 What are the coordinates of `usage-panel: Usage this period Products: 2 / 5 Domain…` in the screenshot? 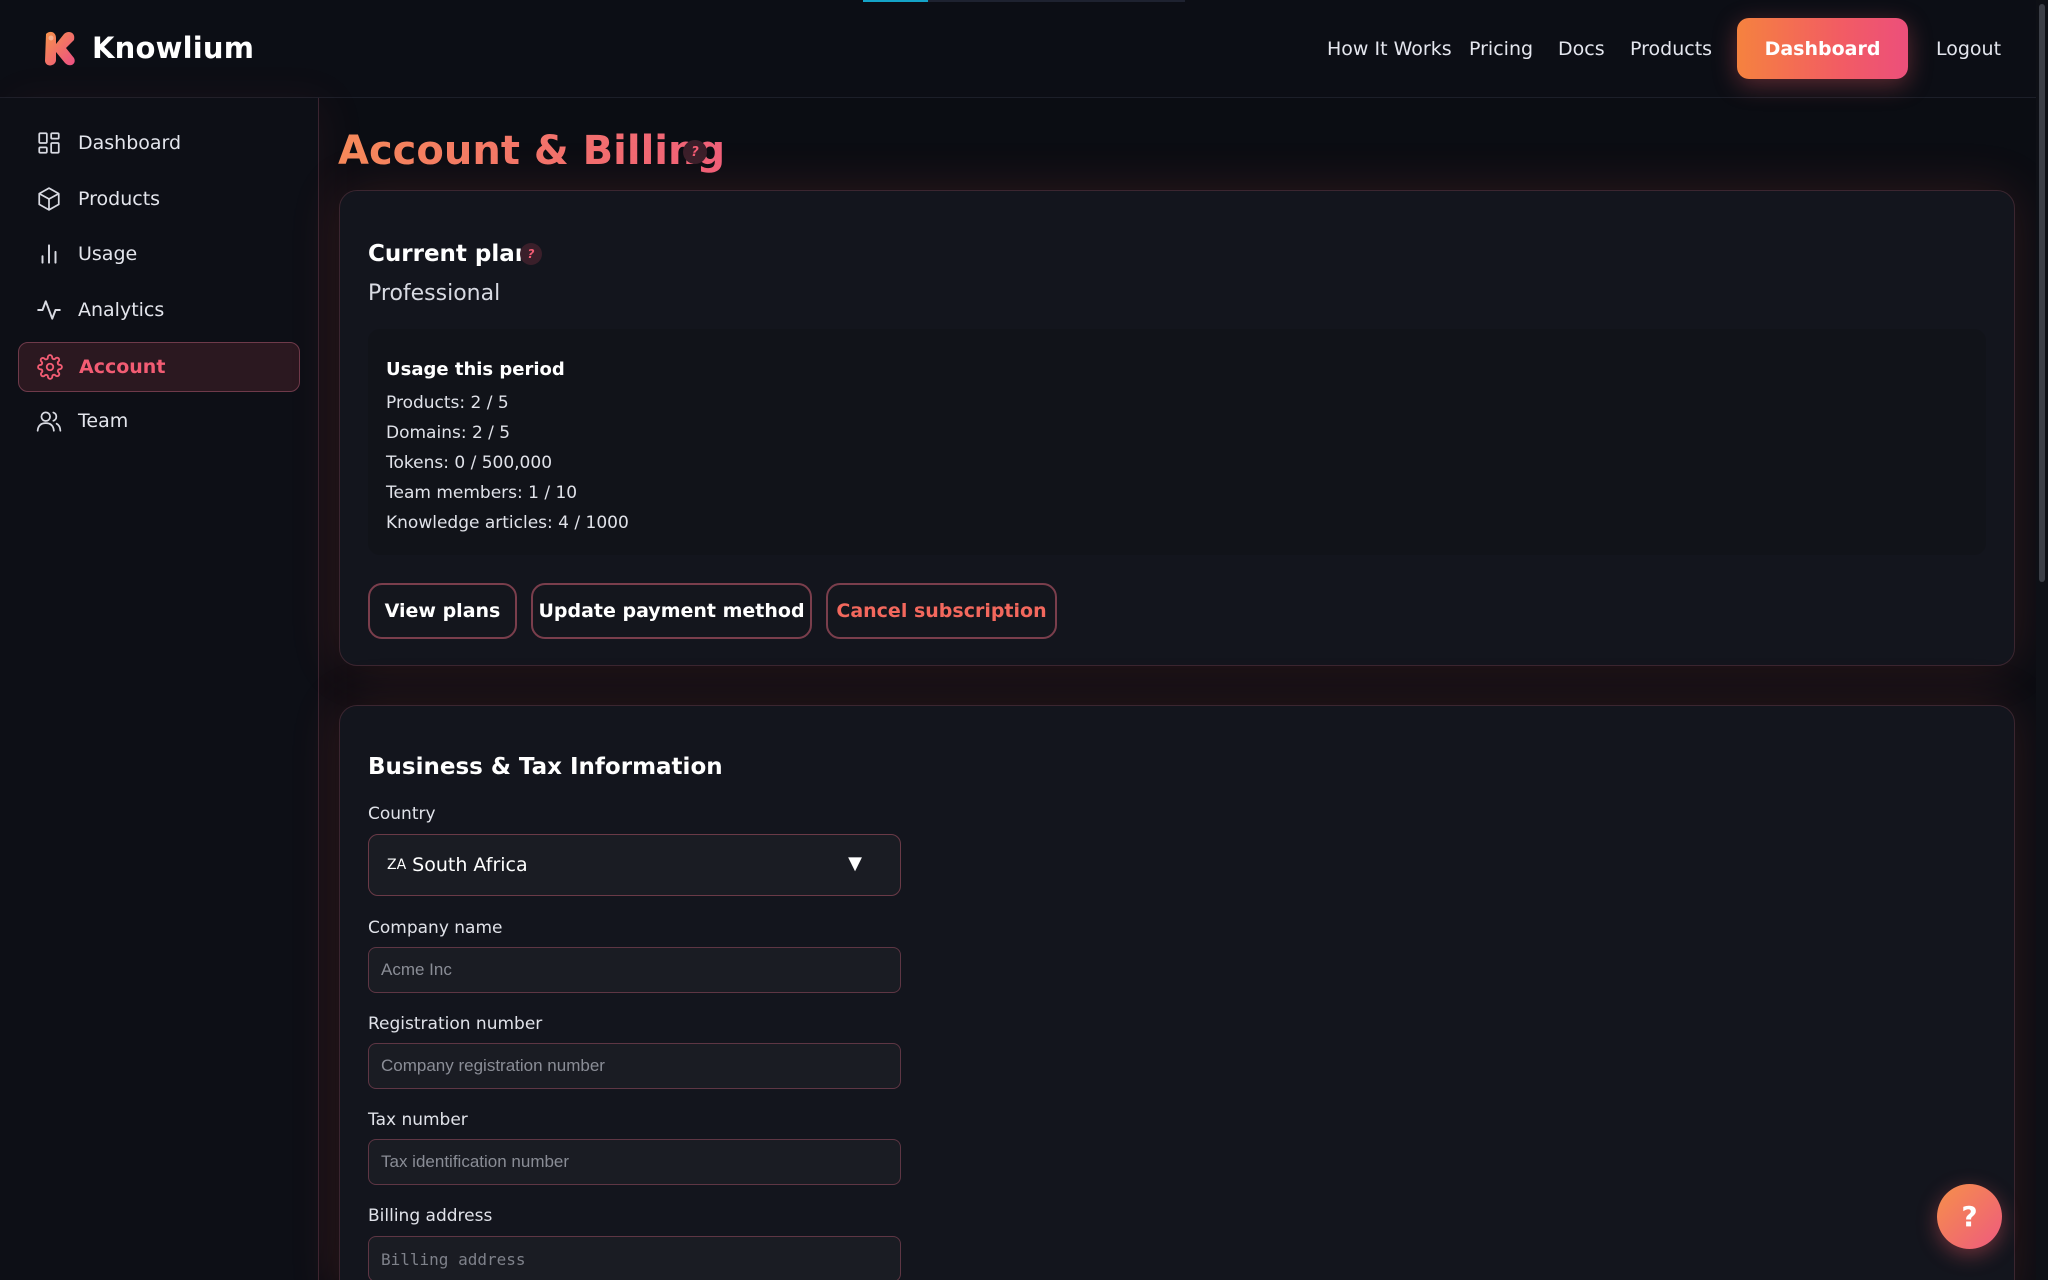 It's located at (1177, 442).